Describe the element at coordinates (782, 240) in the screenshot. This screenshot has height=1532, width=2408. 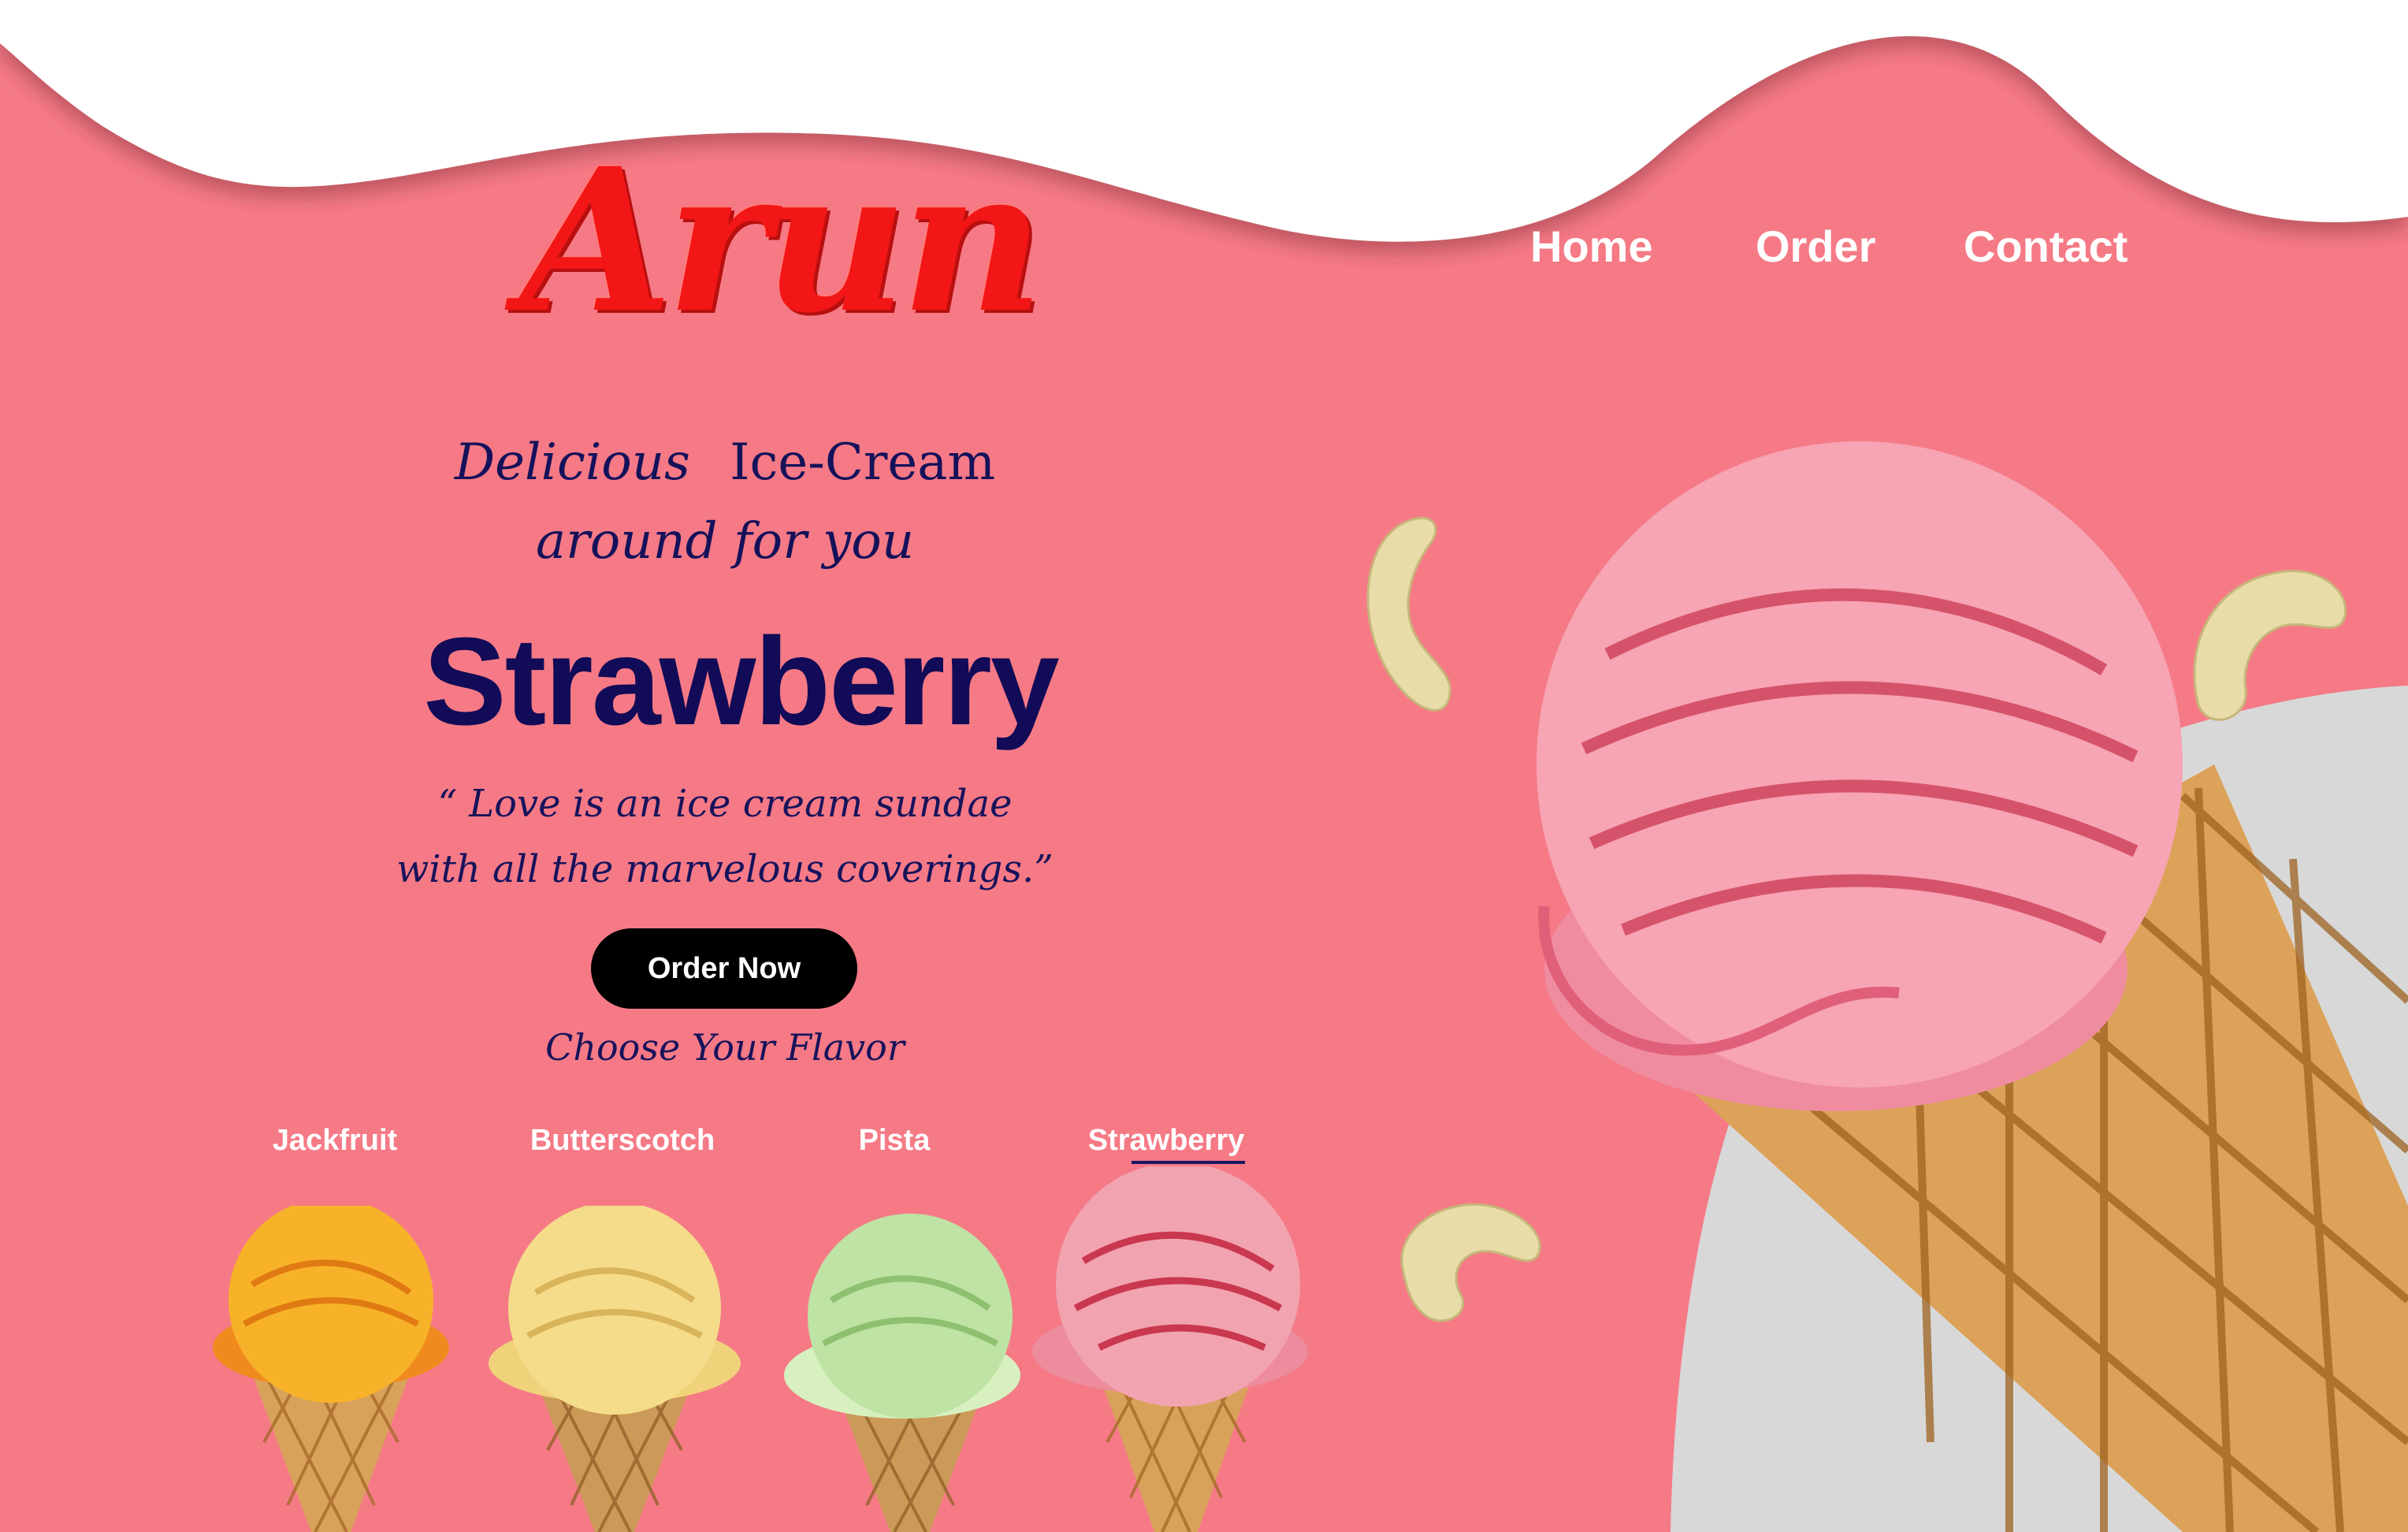
I see `brand-logo: Arun` at that location.